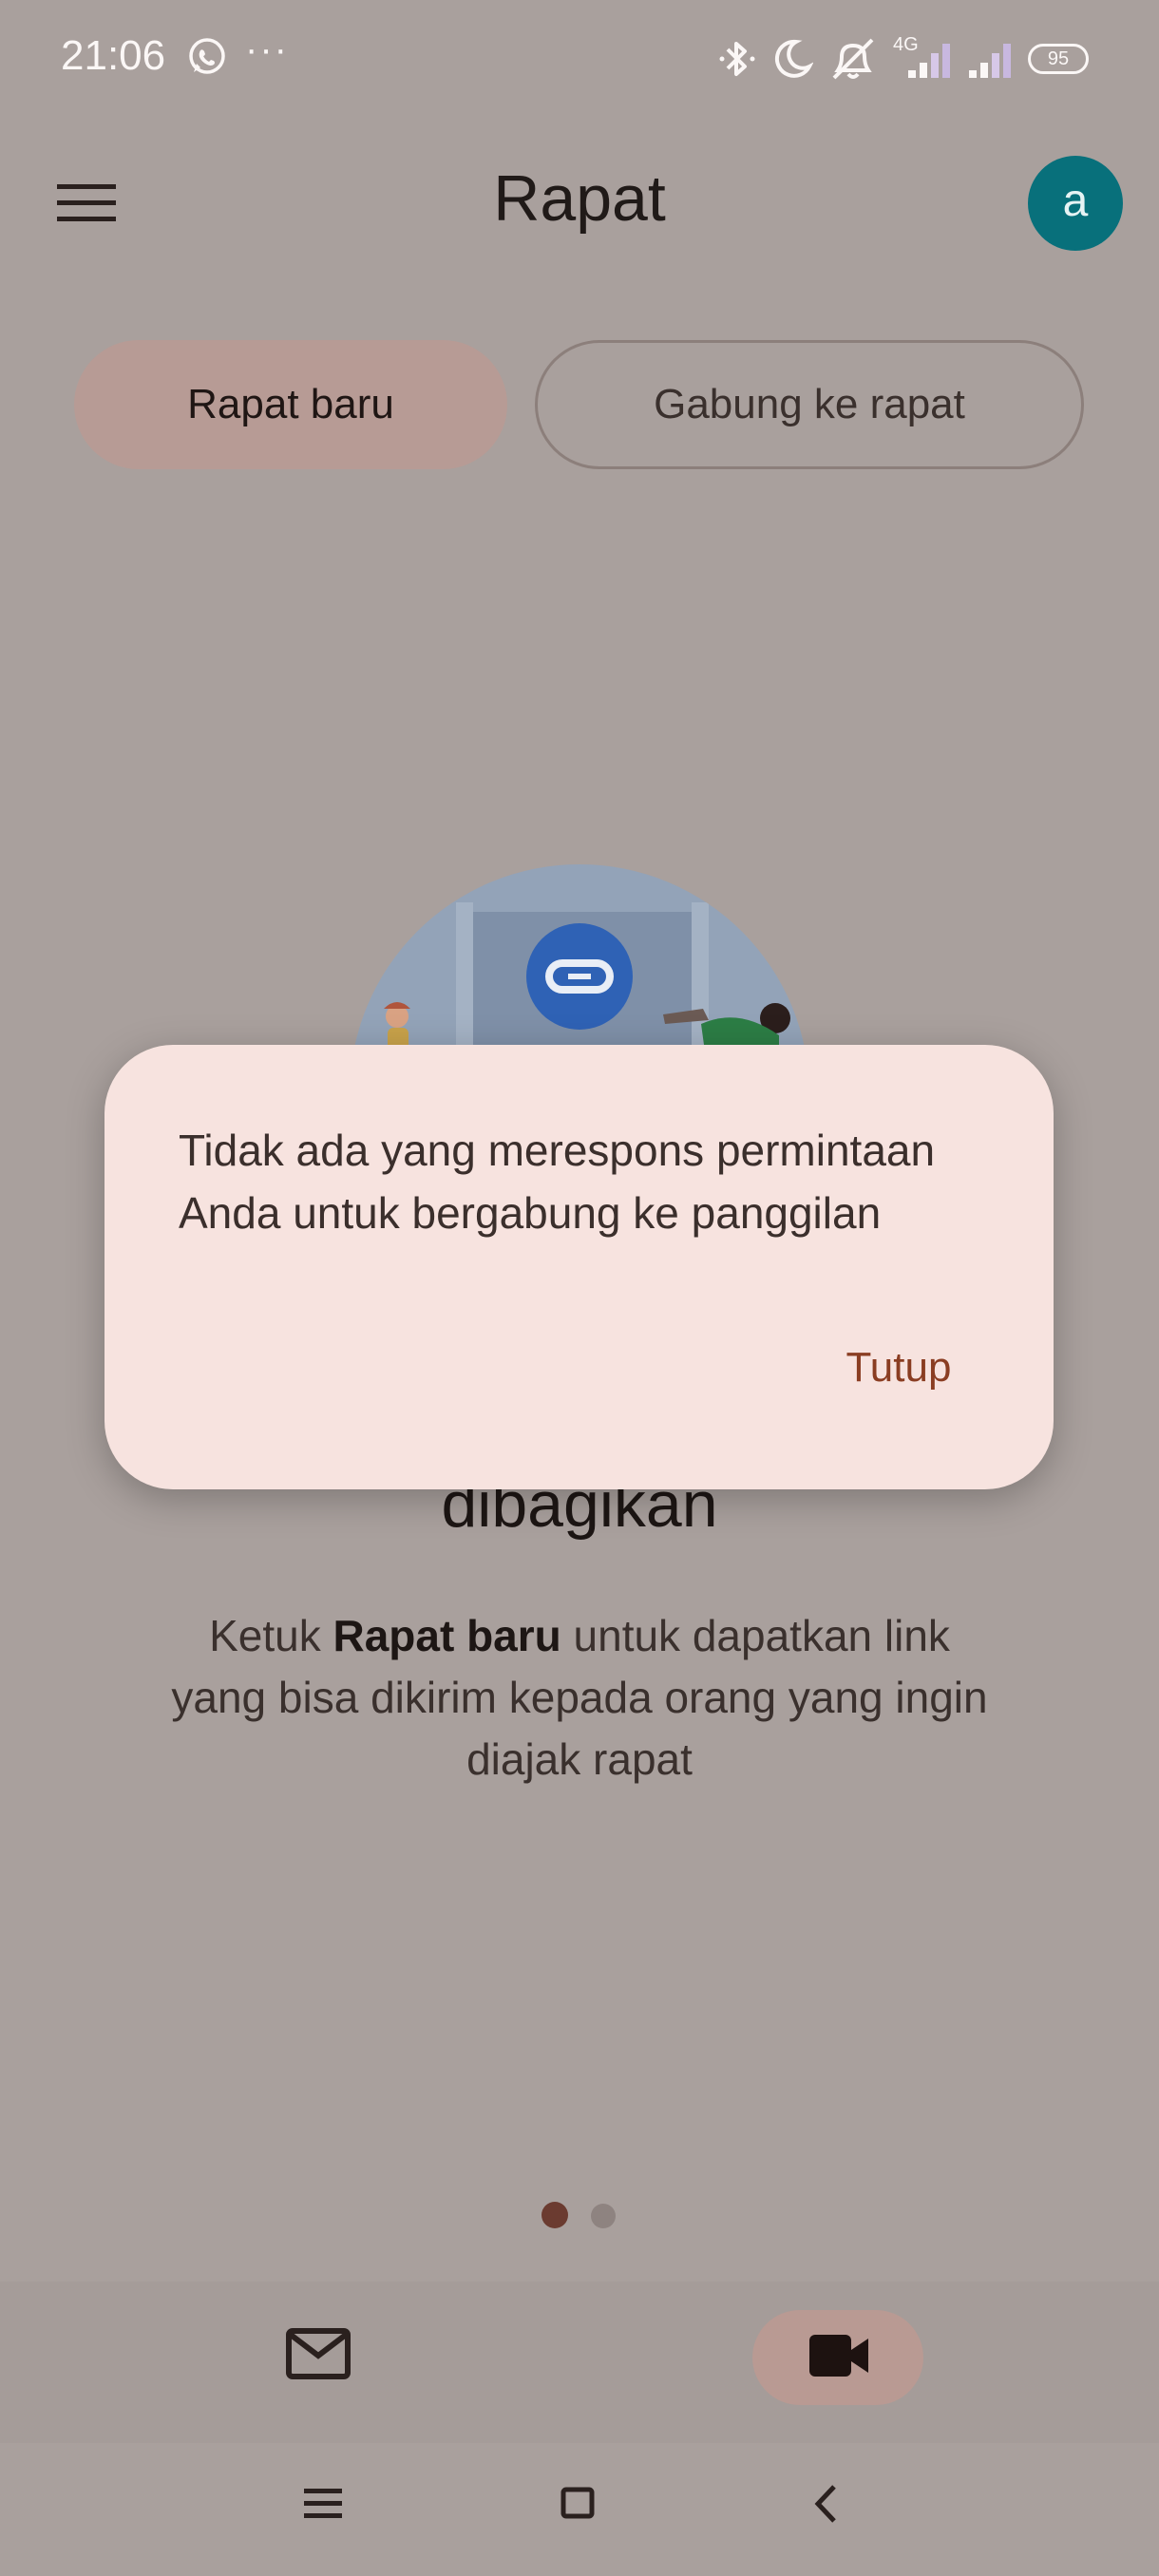  Describe the element at coordinates (1058, 59) in the screenshot. I see `battery-icon: 95` at that location.